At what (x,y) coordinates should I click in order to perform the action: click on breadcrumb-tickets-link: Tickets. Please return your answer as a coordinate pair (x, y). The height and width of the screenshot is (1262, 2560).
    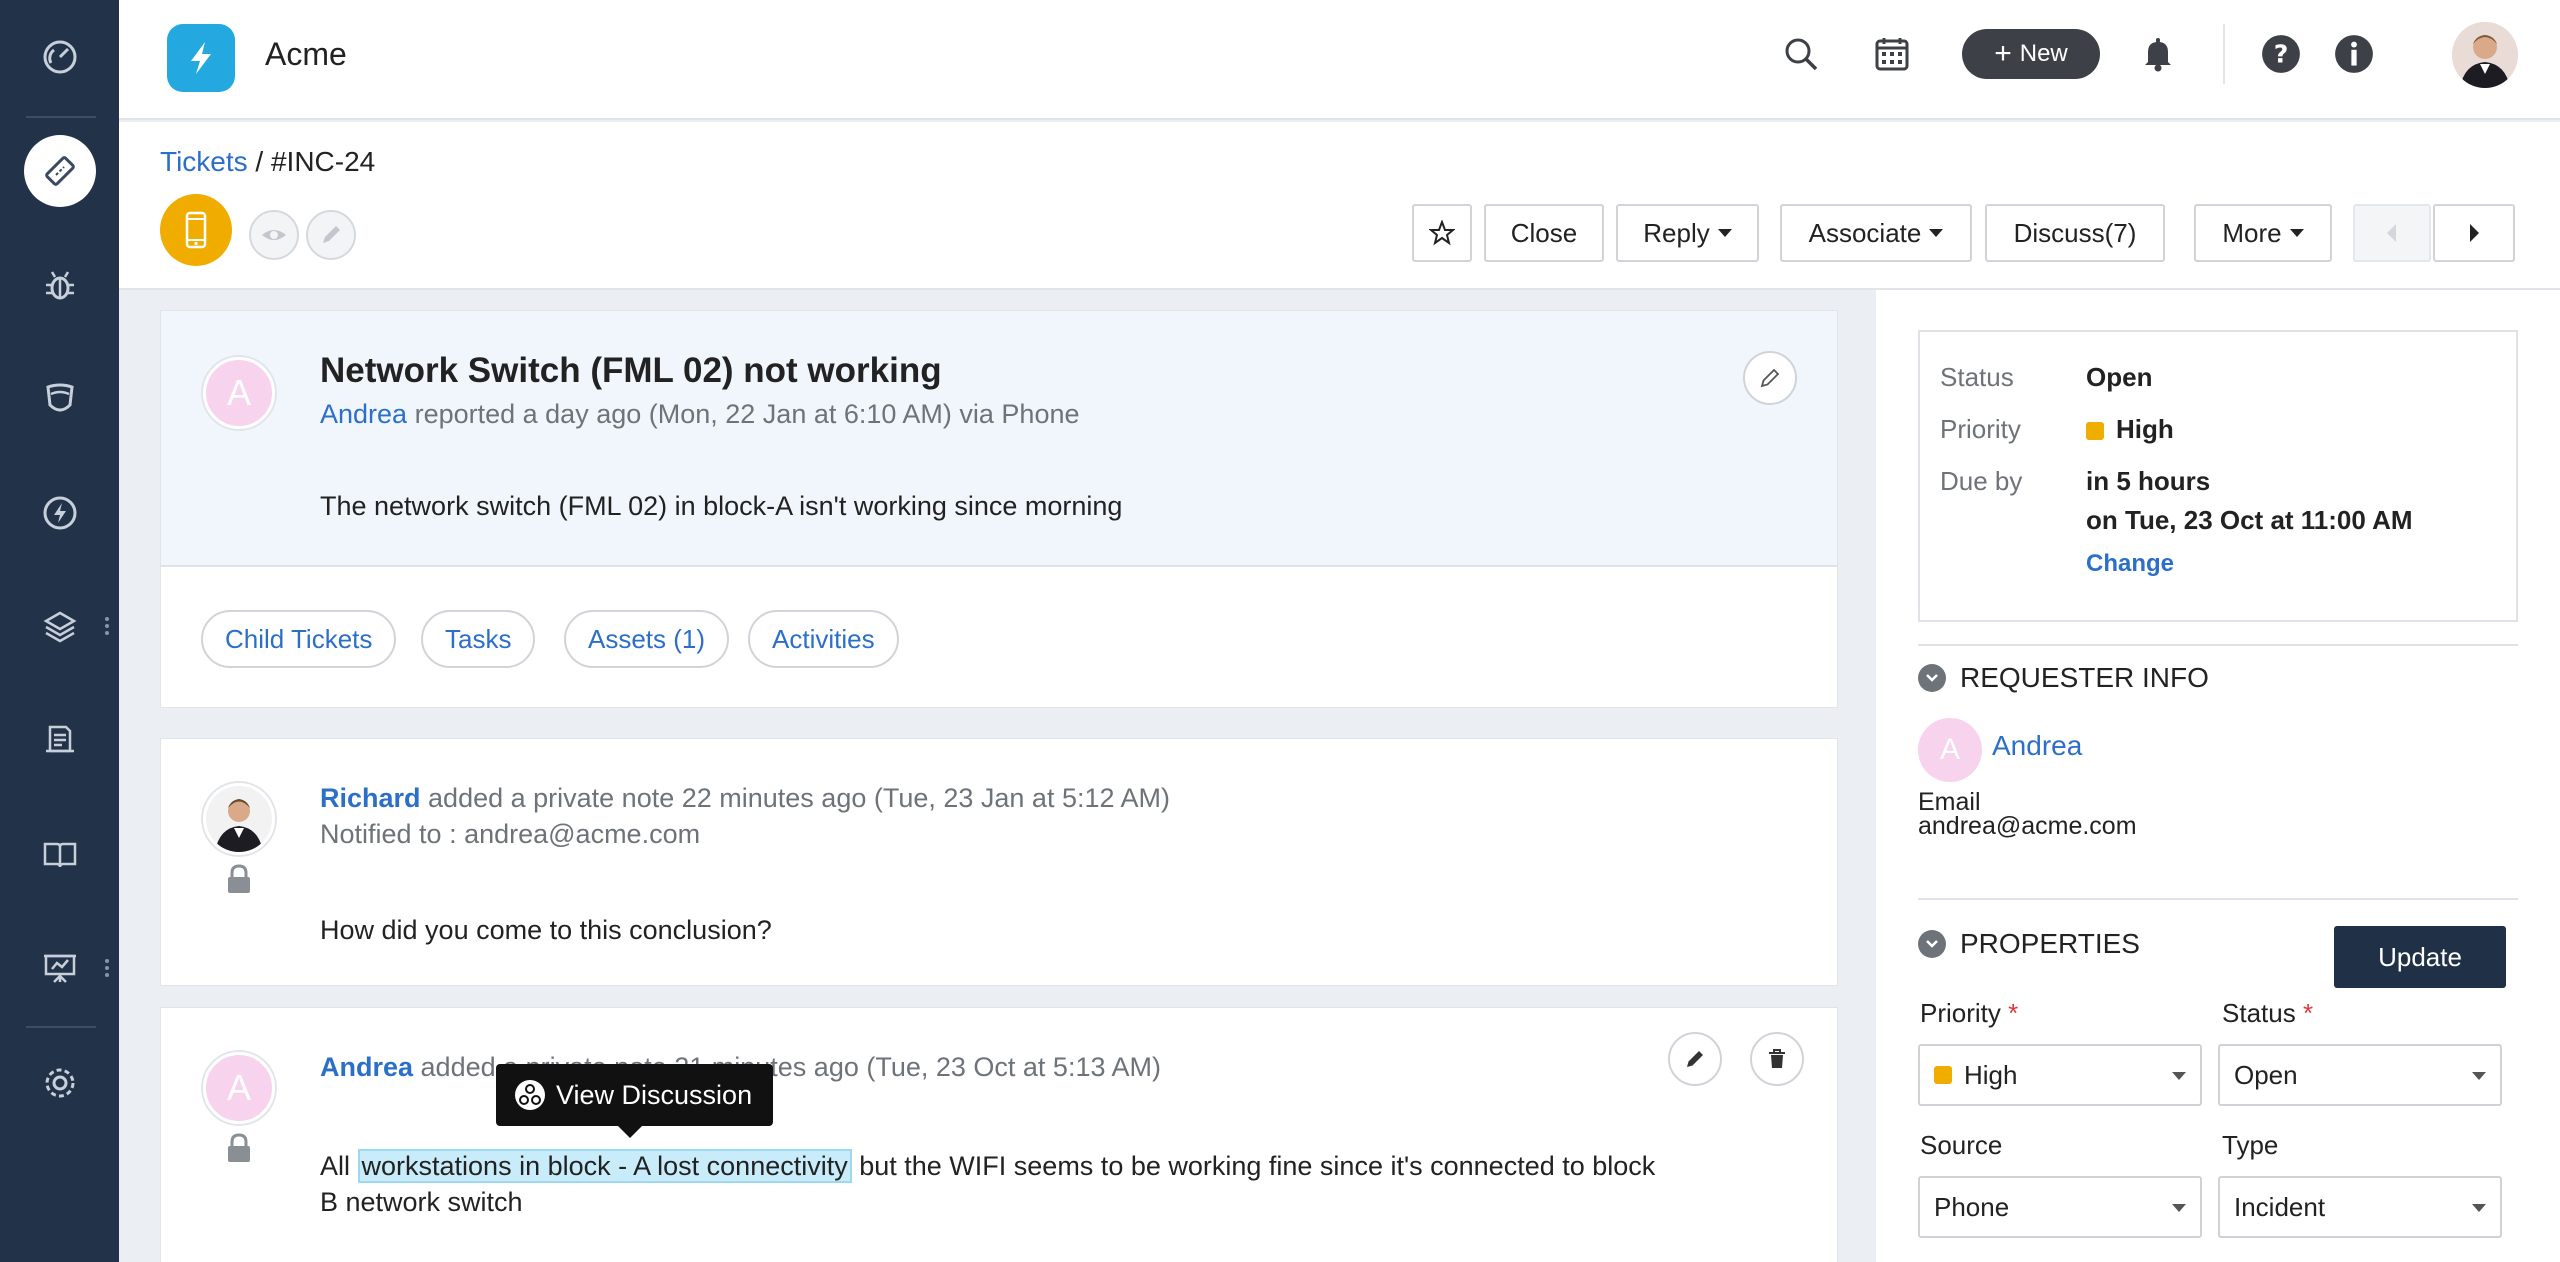
    Looking at the image, I should click on (204, 161).